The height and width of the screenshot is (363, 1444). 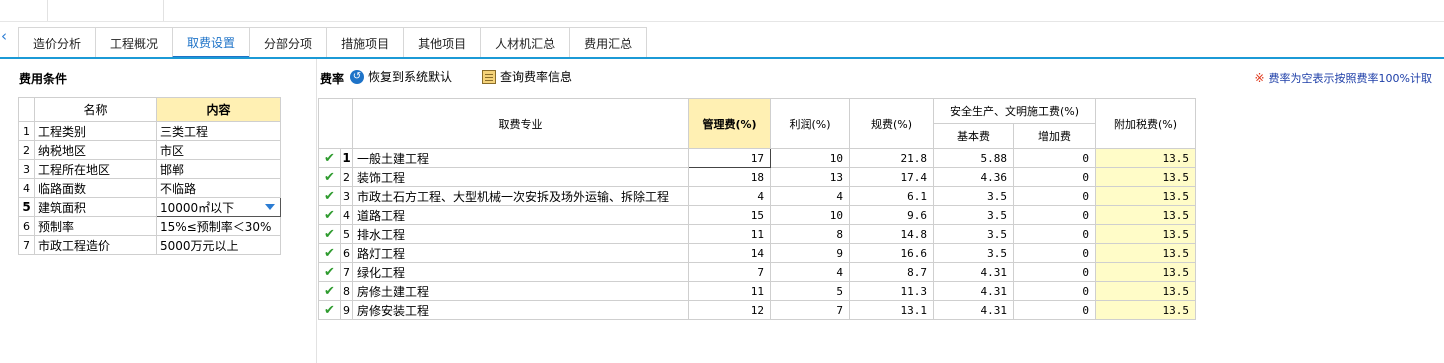 I want to click on condition-value: 15%≤预制率＜30%, so click(x=218, y=226).